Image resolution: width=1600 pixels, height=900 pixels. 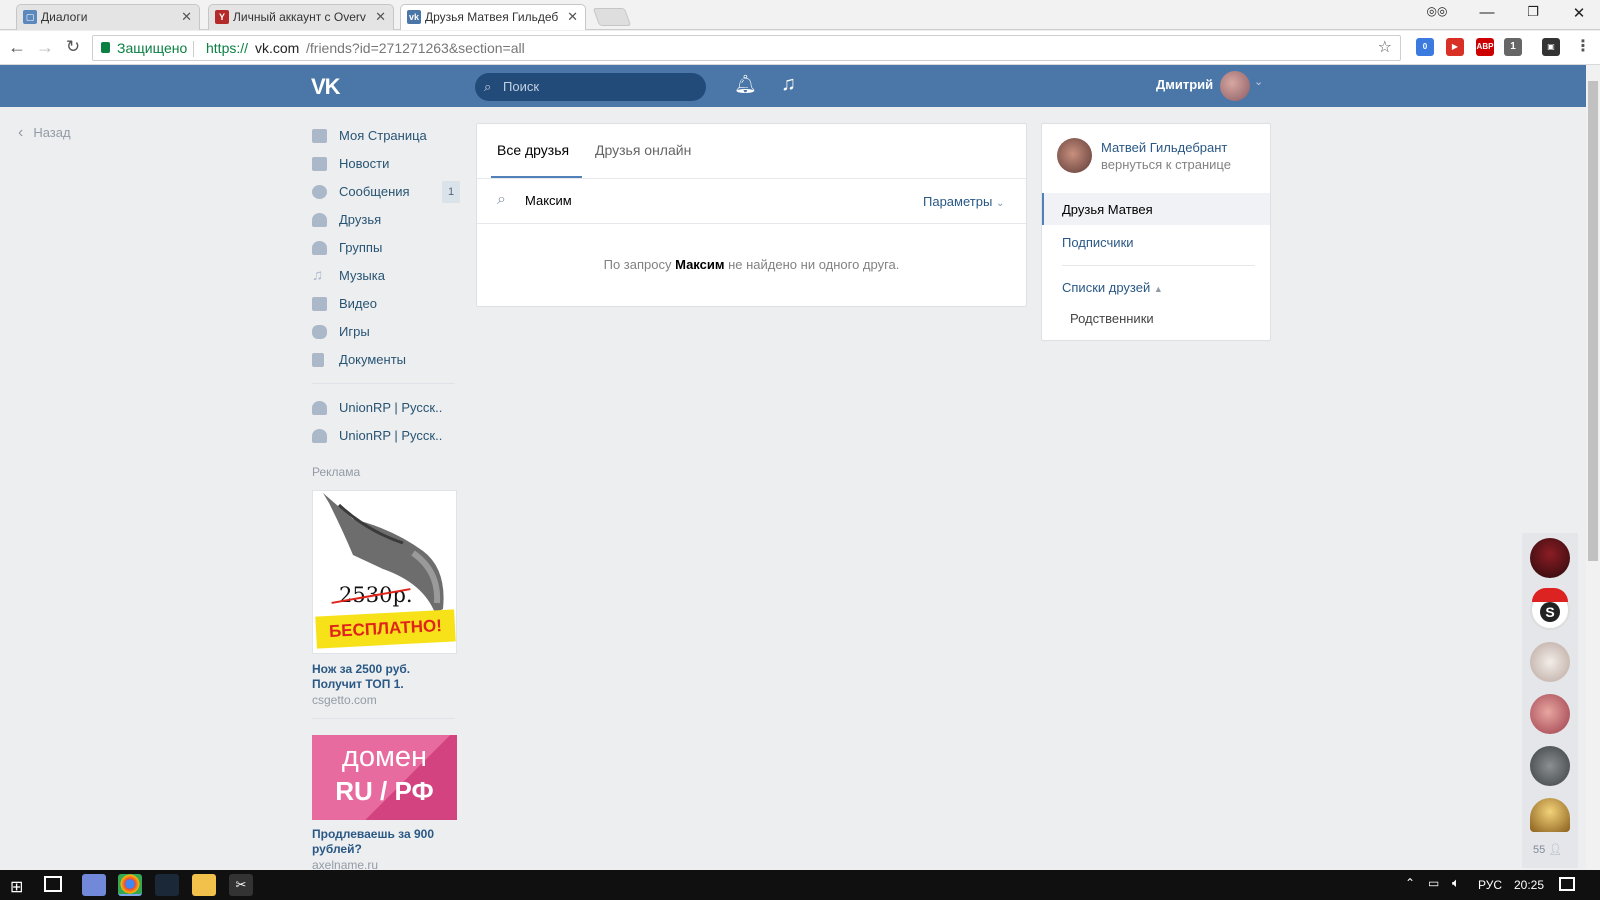 I want to click on news-icon, so click(x=319, y=164).